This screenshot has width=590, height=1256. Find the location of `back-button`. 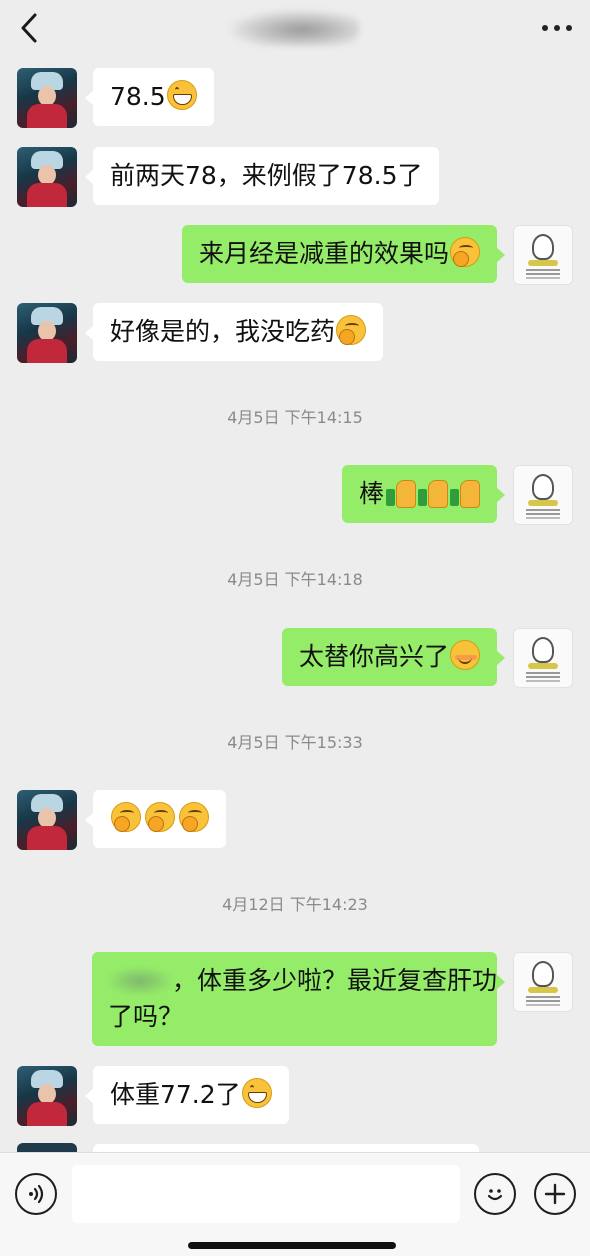

back-button is located at coordinates (33, 28).